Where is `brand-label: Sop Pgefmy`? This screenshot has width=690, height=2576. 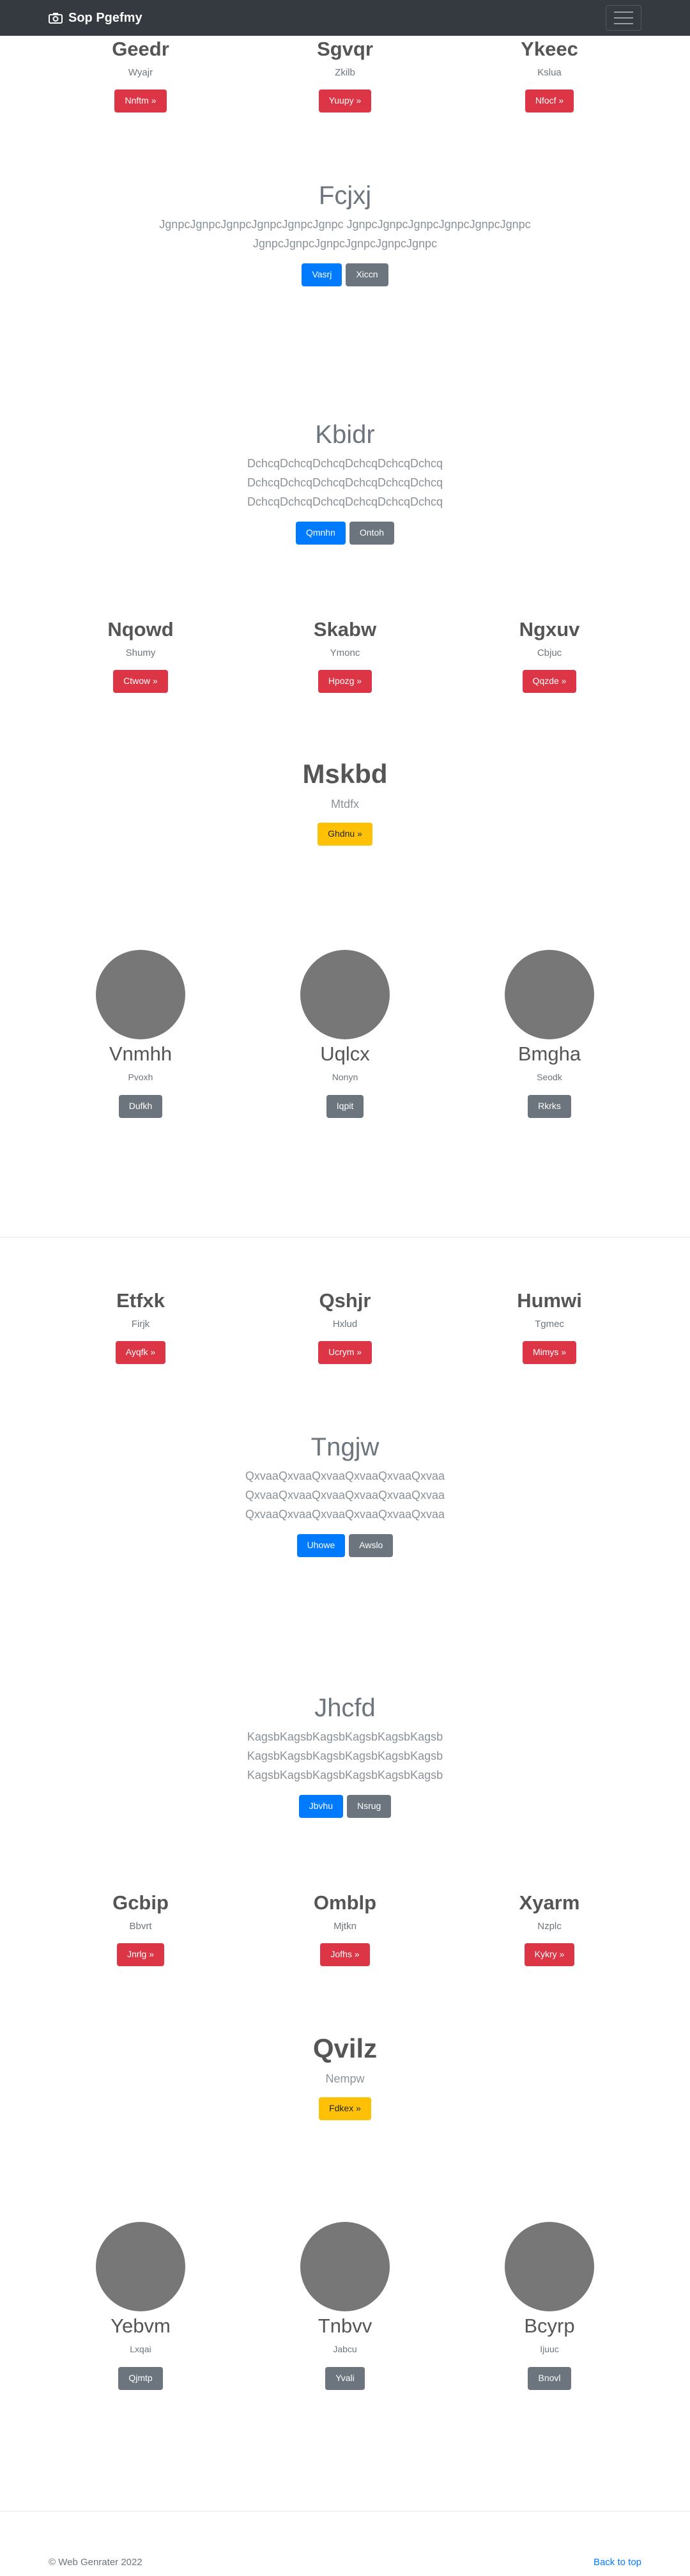 brand-label: Sop Pgefmy is located at coordinates (105, 17).